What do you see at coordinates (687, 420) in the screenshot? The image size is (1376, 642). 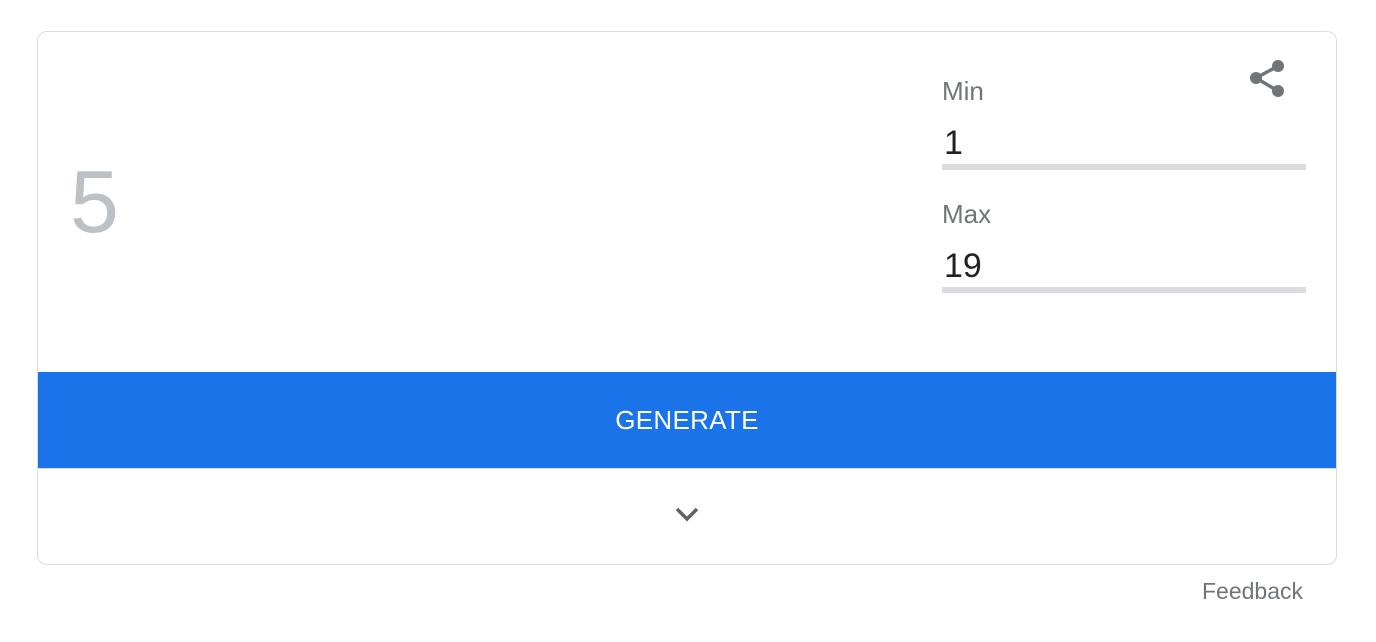 I see `generate-button: GENERATE` at bounding box center [687, 420].